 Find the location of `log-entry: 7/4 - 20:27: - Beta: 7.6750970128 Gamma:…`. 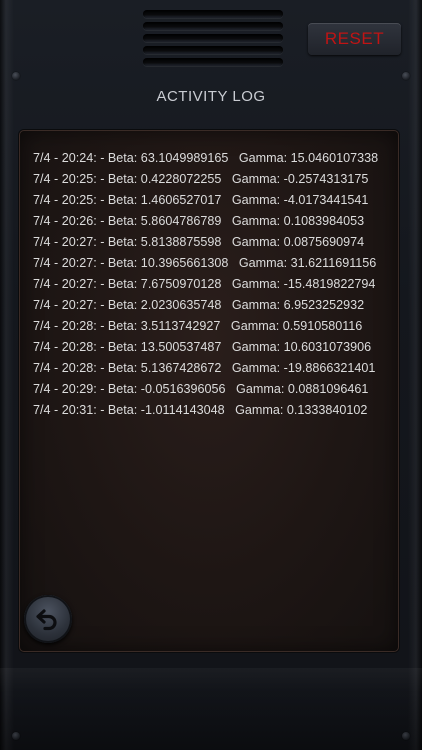

log-entry: 7/4 - 20:27: - Beta: 7.6750970128 Gamma:… is located at coordinates (204, 284).